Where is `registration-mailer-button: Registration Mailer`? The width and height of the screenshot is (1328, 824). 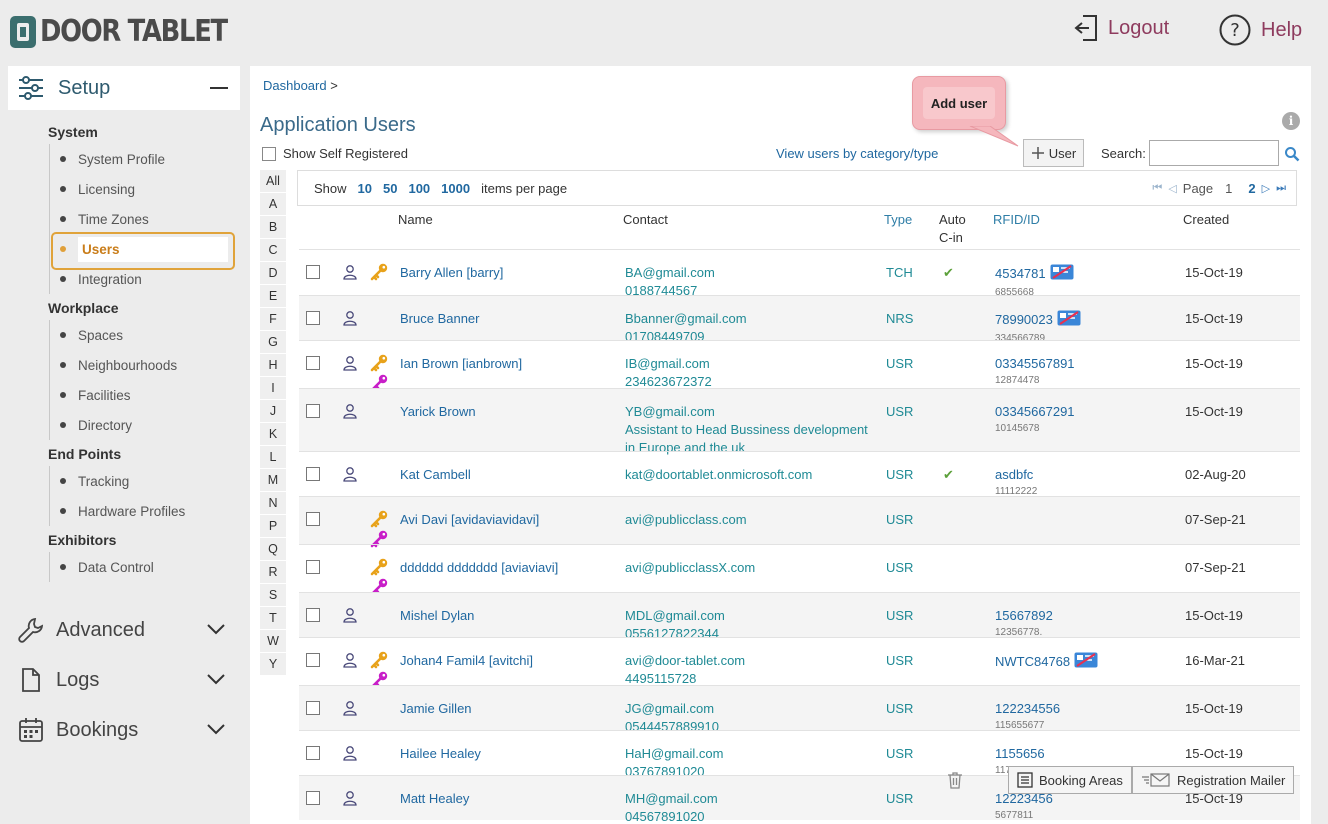
registration-mailer-button: Registration Mailer is located at coordinates (1213, 780).